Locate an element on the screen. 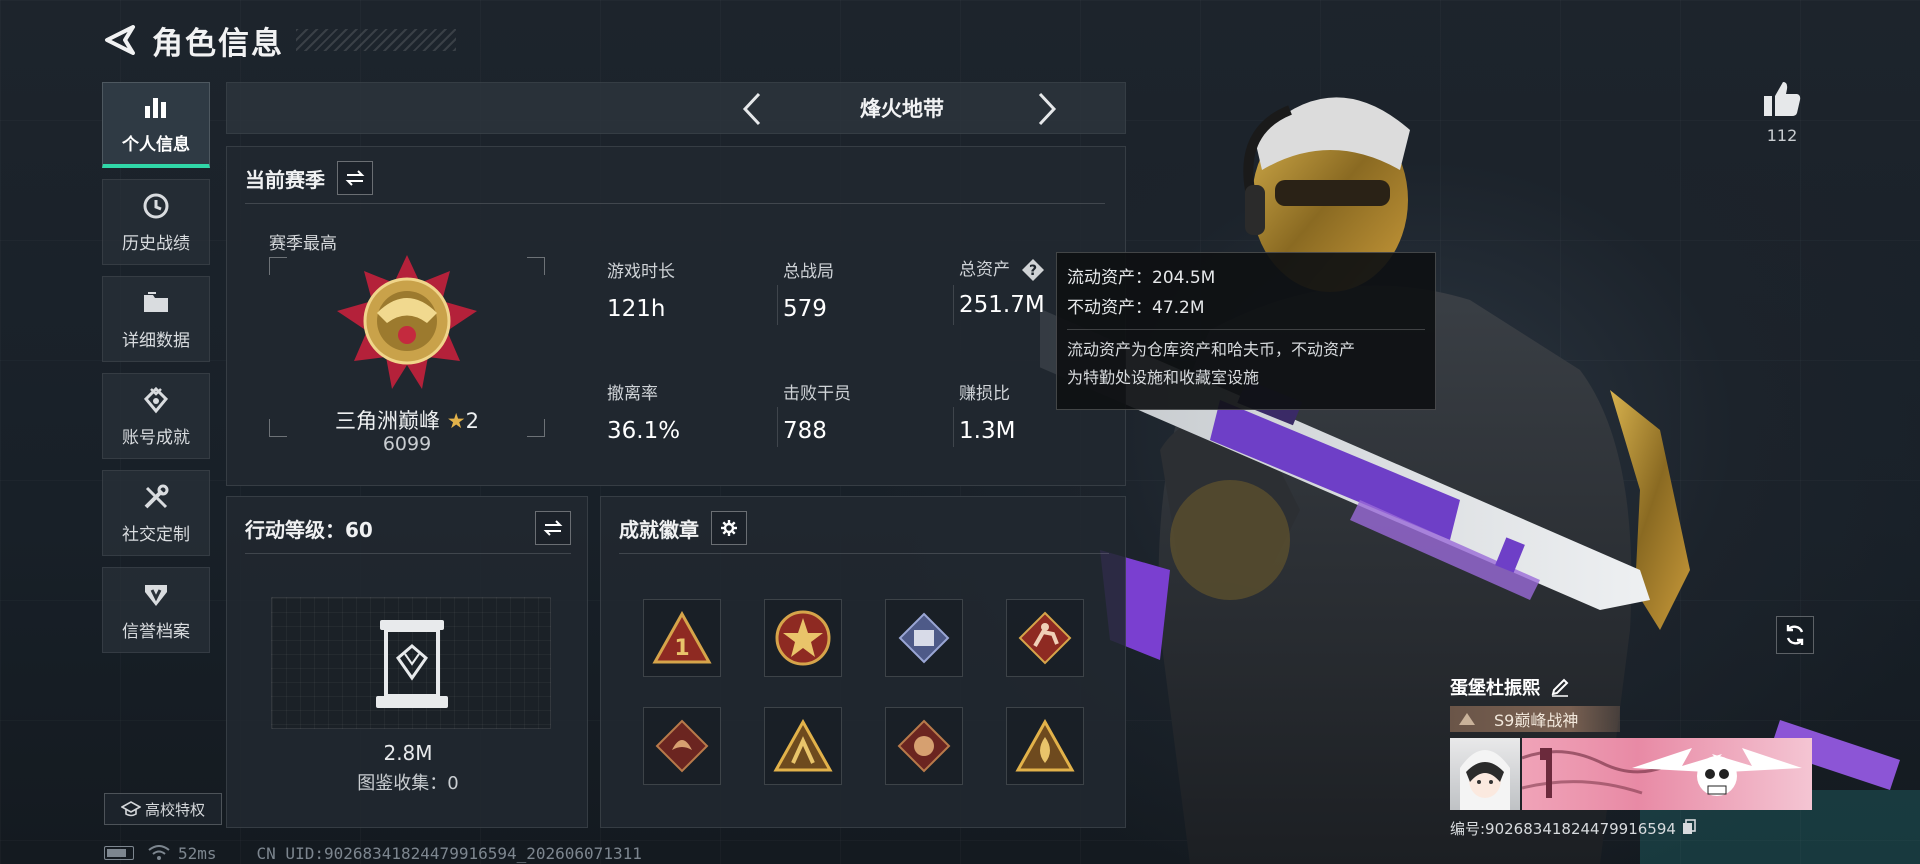  stat-profit-loss-ratio: 赚损比 1.3M is located at coordinates (987, 411).